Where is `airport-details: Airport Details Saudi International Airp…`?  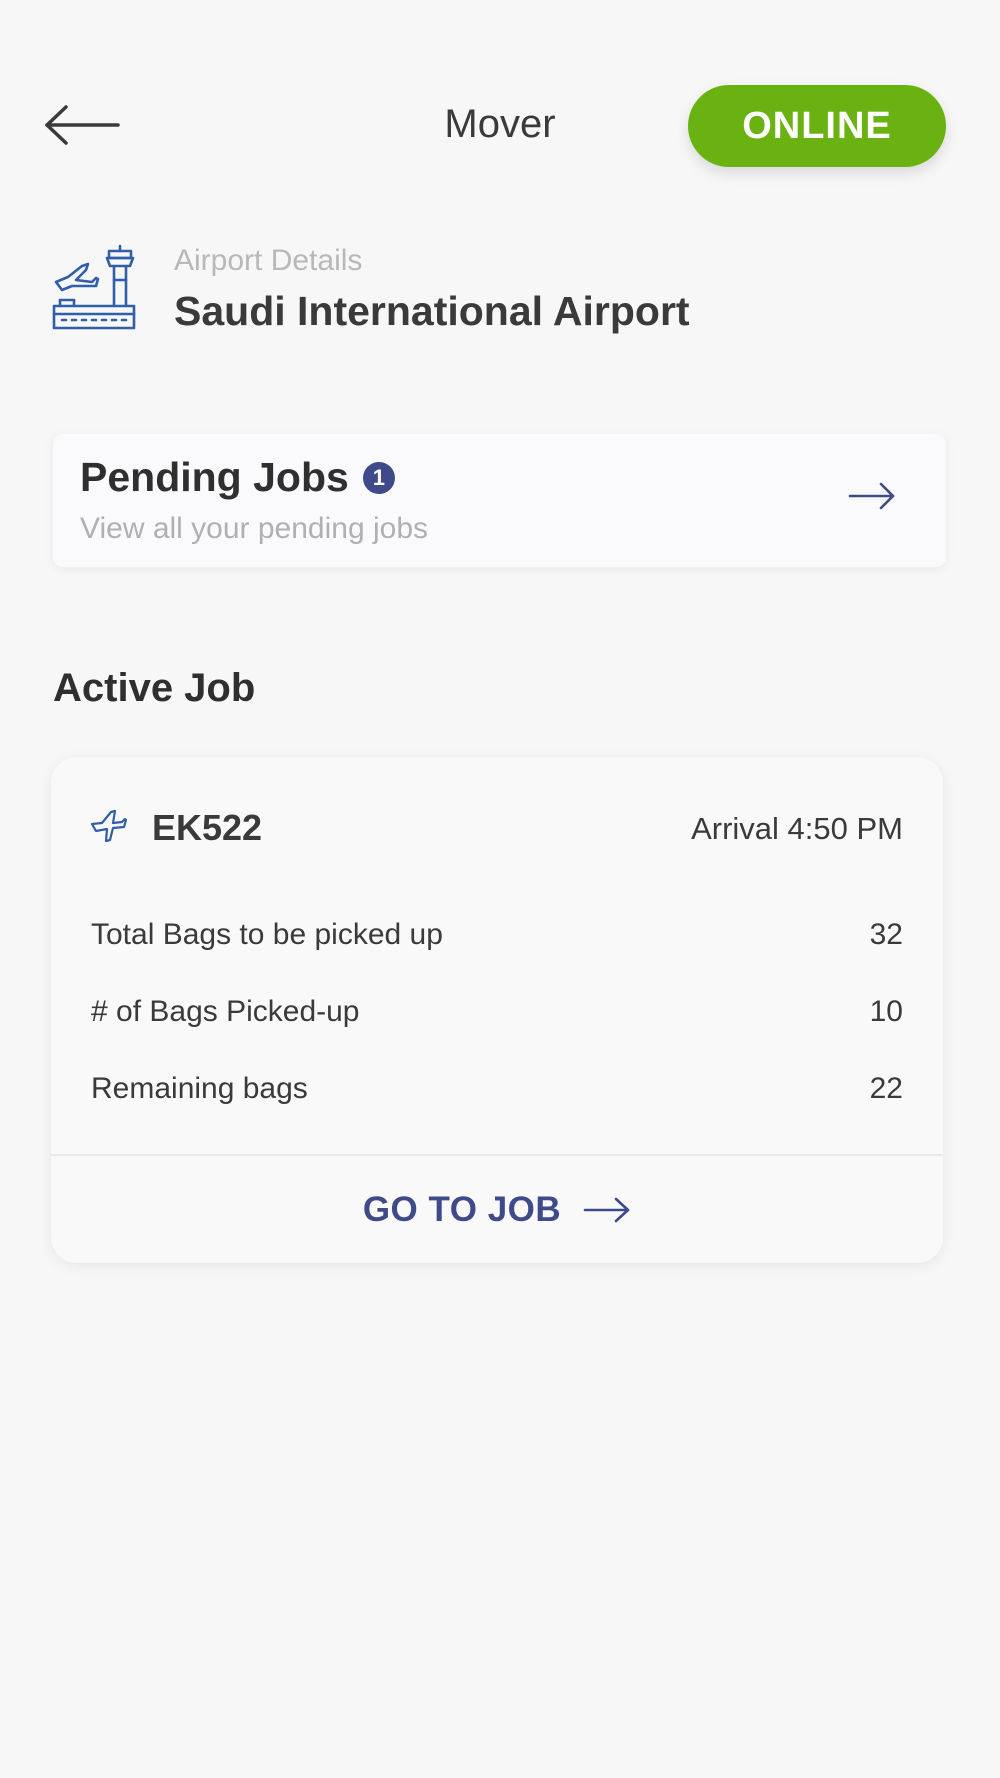 airport-details: Airport Details Saudi International Airp… is located at coordinates (502, 294).